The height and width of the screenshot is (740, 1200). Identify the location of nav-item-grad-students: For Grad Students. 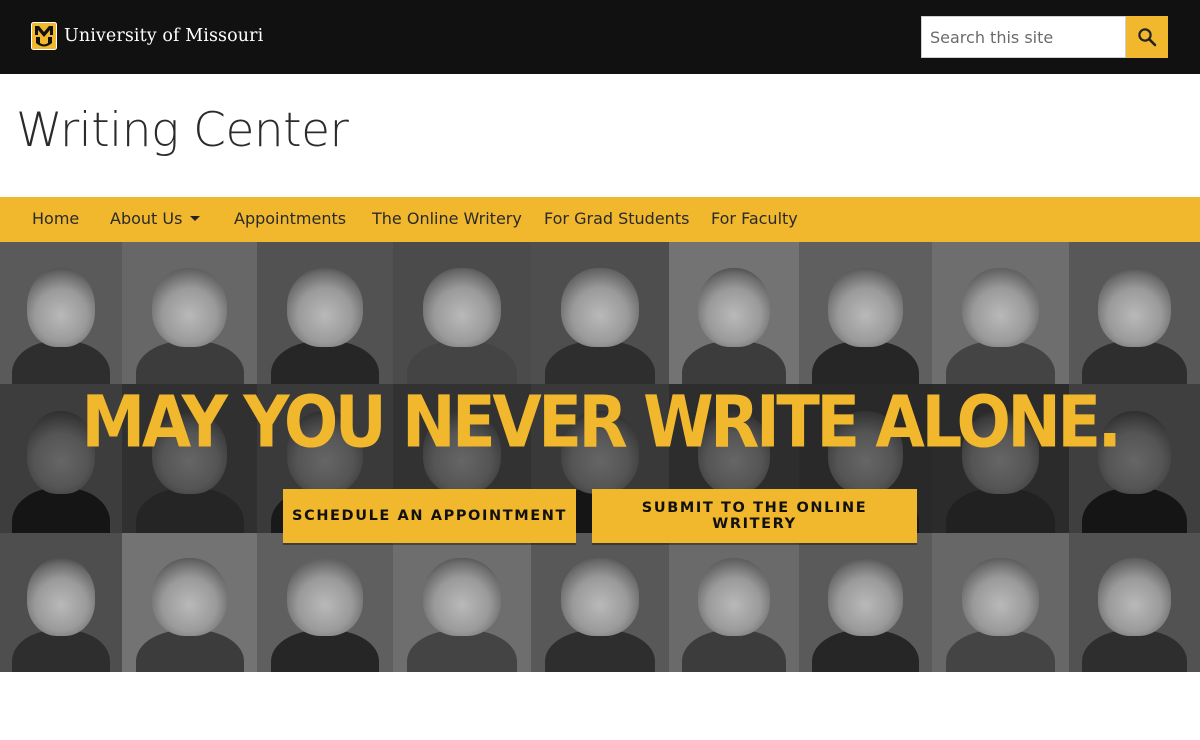
(616, 219).